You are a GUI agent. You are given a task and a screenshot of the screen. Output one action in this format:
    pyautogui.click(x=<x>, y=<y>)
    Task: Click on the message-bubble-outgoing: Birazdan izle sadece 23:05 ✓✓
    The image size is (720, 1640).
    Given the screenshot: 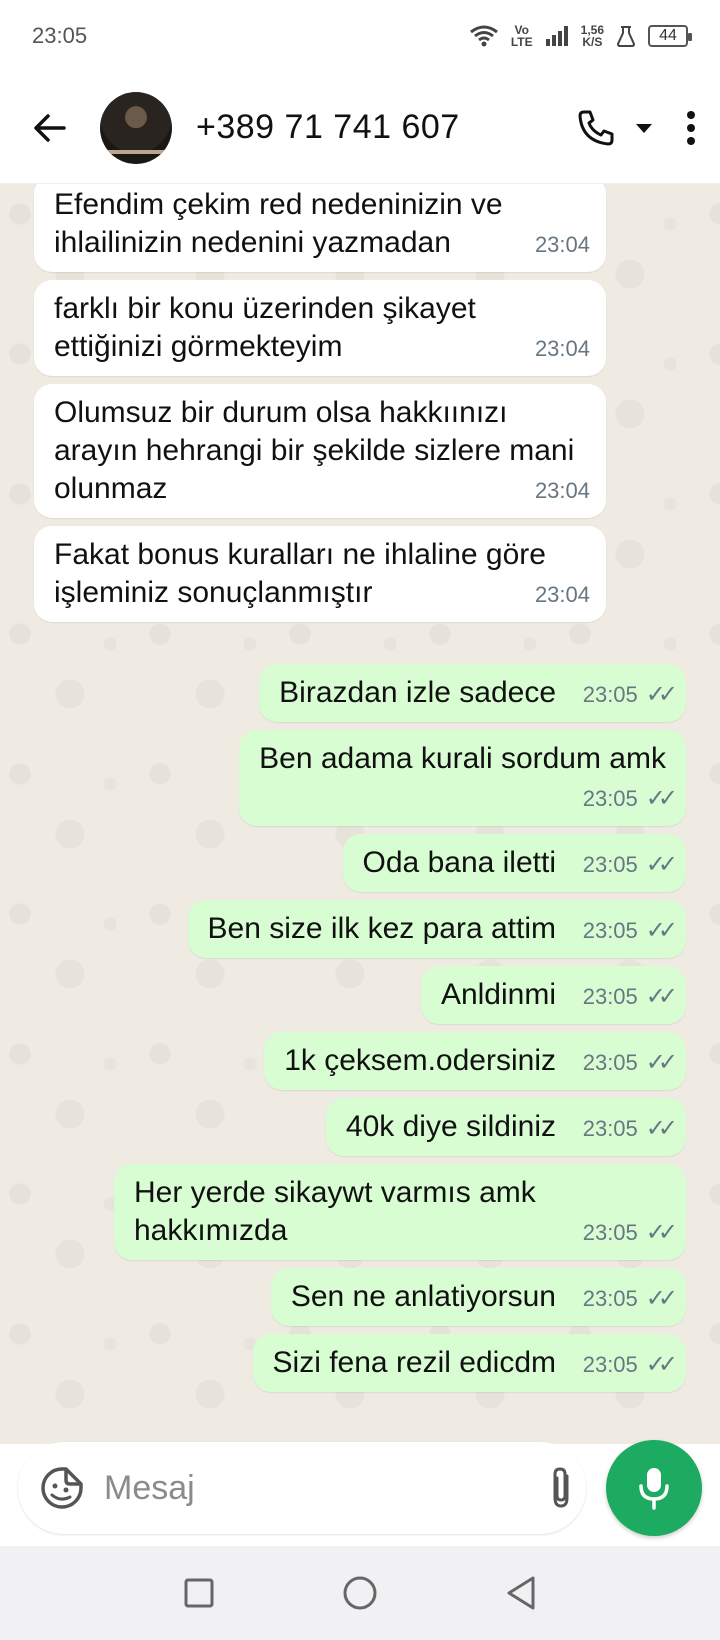 What is the action you would take?
    pyautogui.click(x=472, y=693)
    